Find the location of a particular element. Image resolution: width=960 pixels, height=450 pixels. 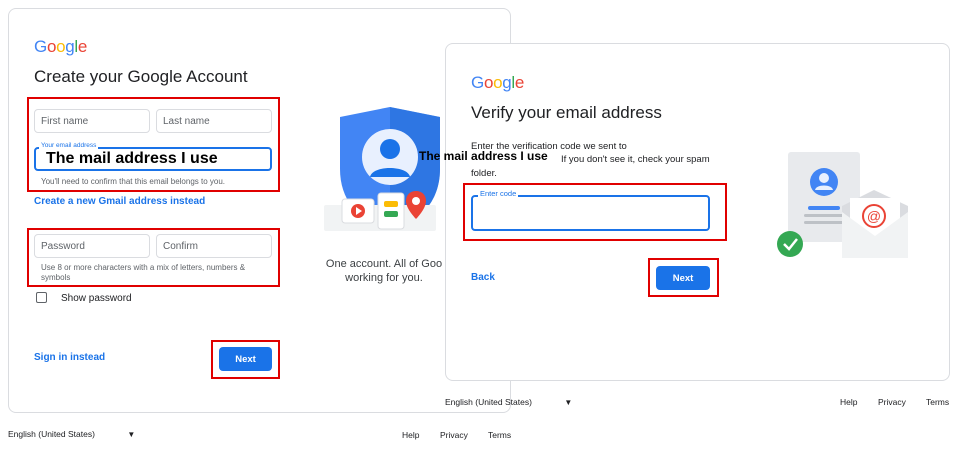

privacy-link-left: Privacy is located at coordinates (454, 435).